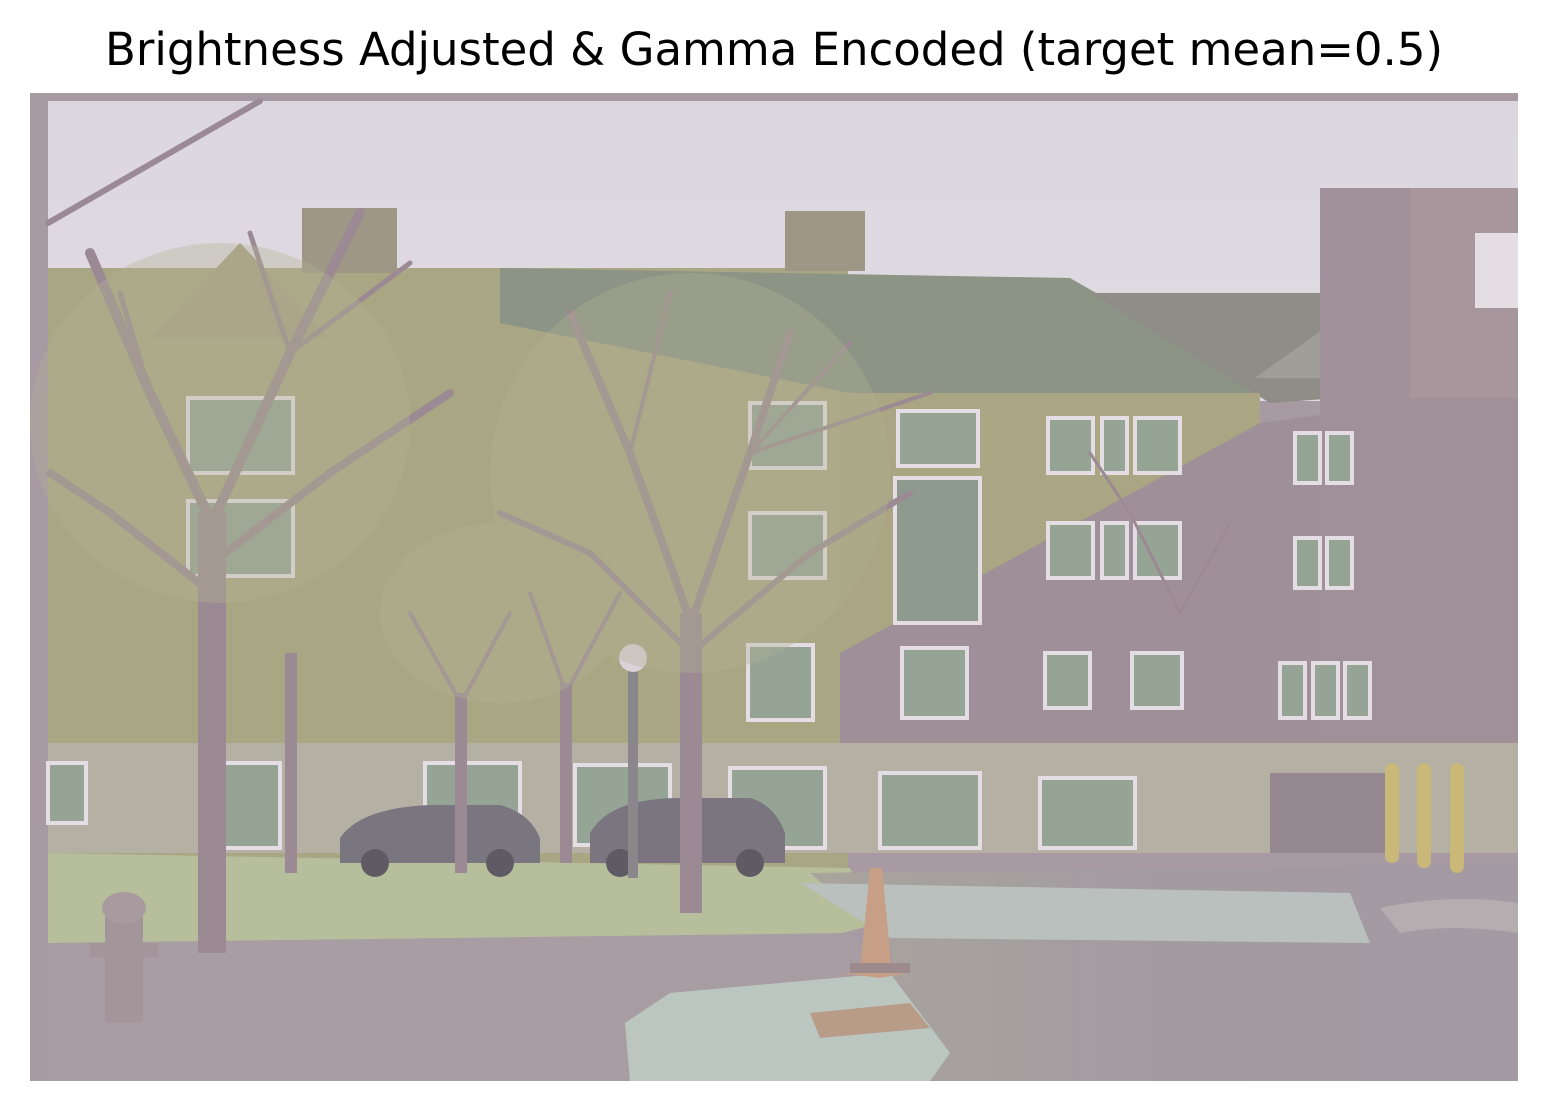 The width and height of the screenshot is (1548, 1111). I want to click on tower-vent, so click(1496, 270).